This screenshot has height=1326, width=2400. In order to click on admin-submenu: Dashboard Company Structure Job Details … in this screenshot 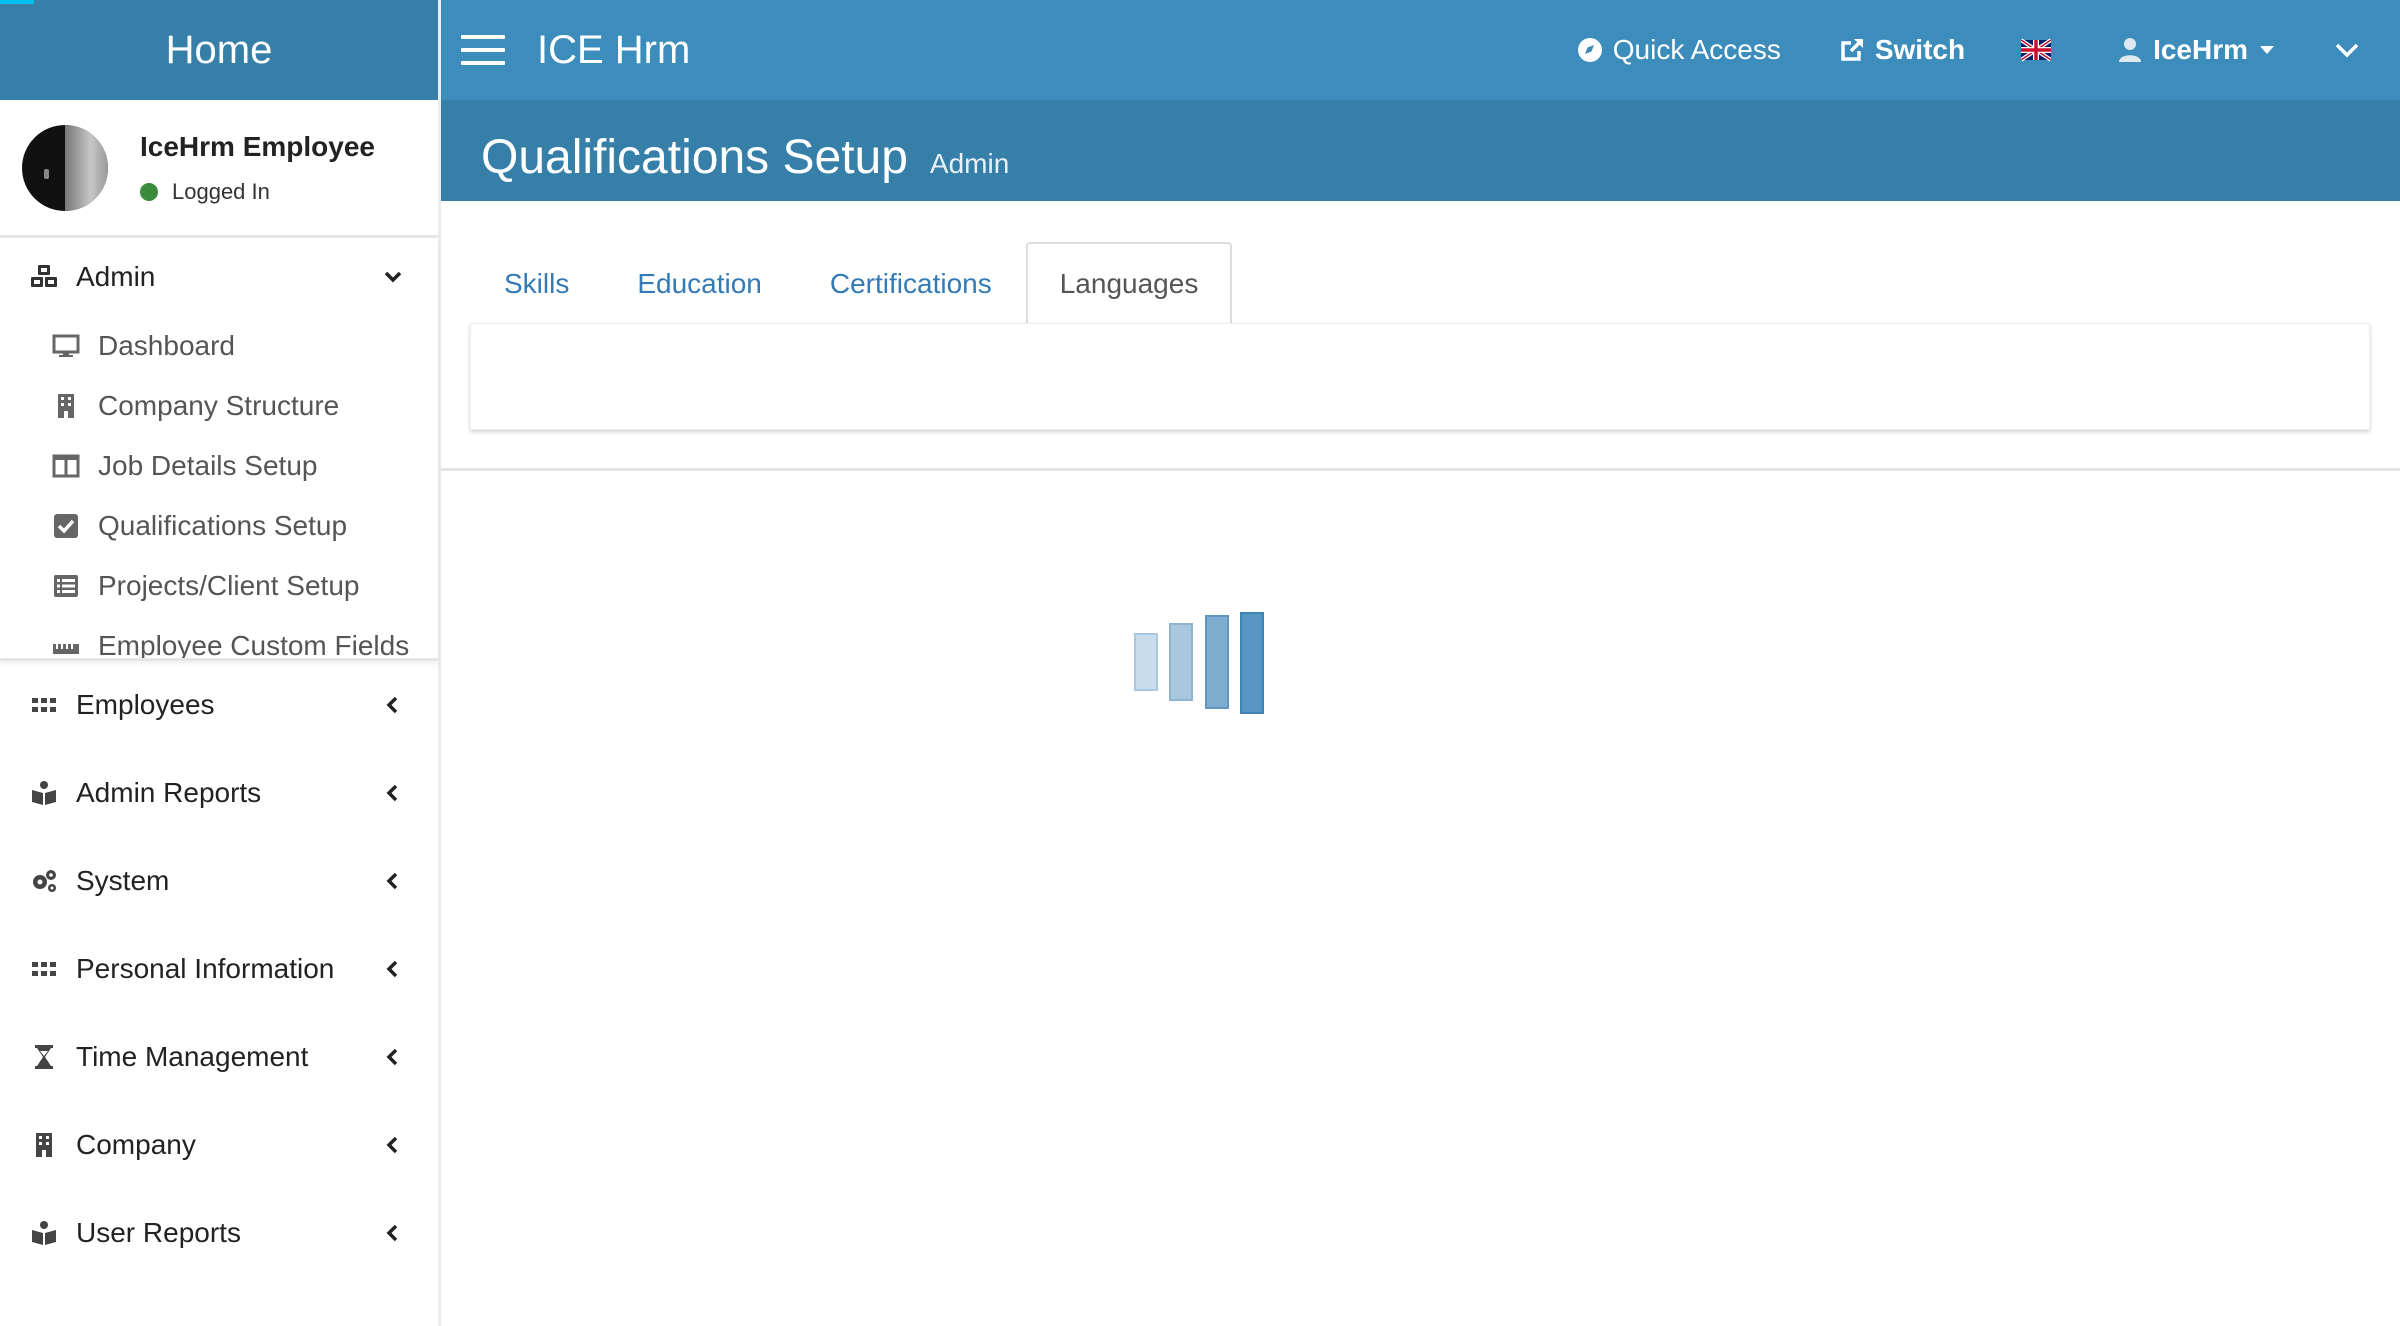, I will do `click(219, 488)`.